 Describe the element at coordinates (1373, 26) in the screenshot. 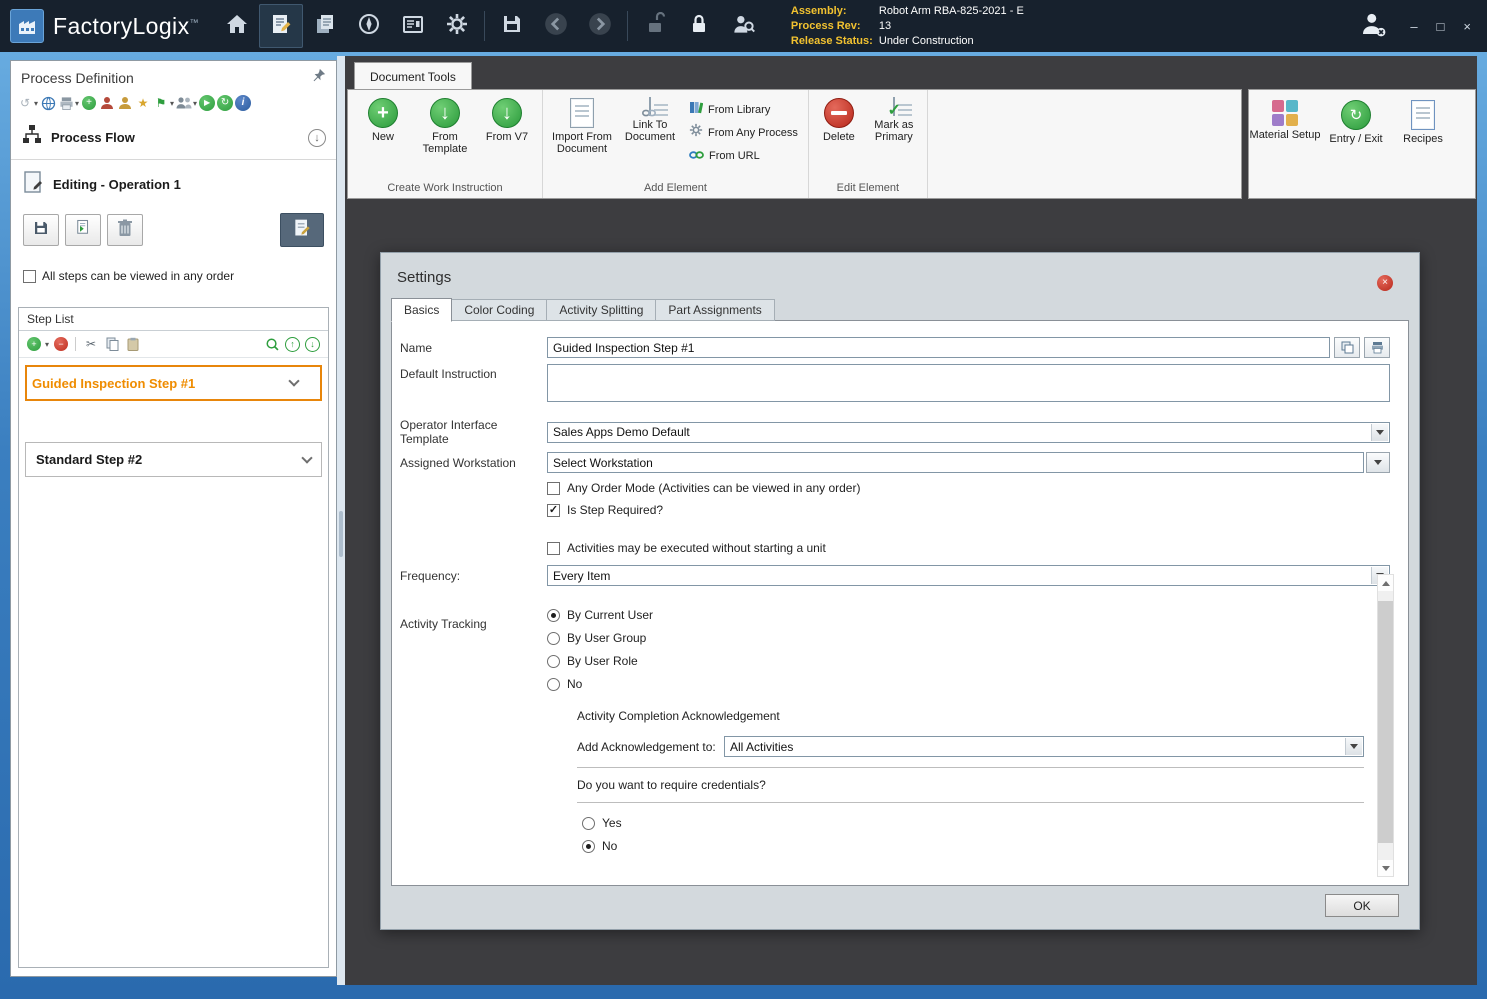

I see `user-session-button` at that location.